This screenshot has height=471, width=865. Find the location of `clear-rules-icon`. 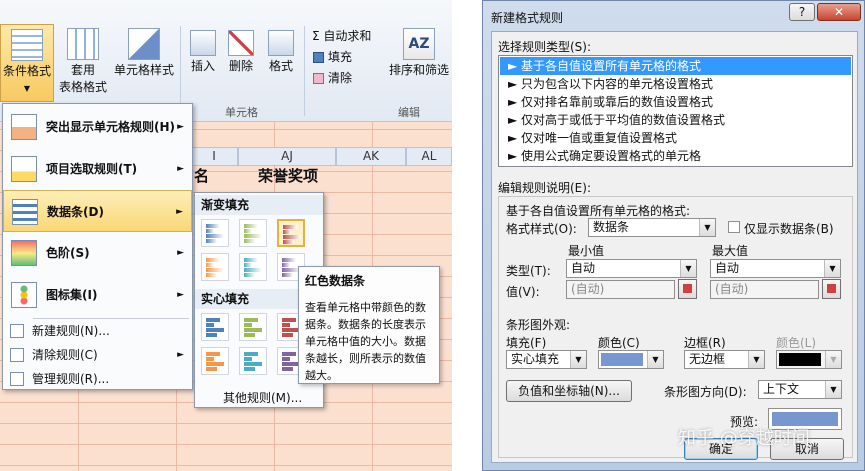

clear-rules-icon is located at coordinates (17, 355).